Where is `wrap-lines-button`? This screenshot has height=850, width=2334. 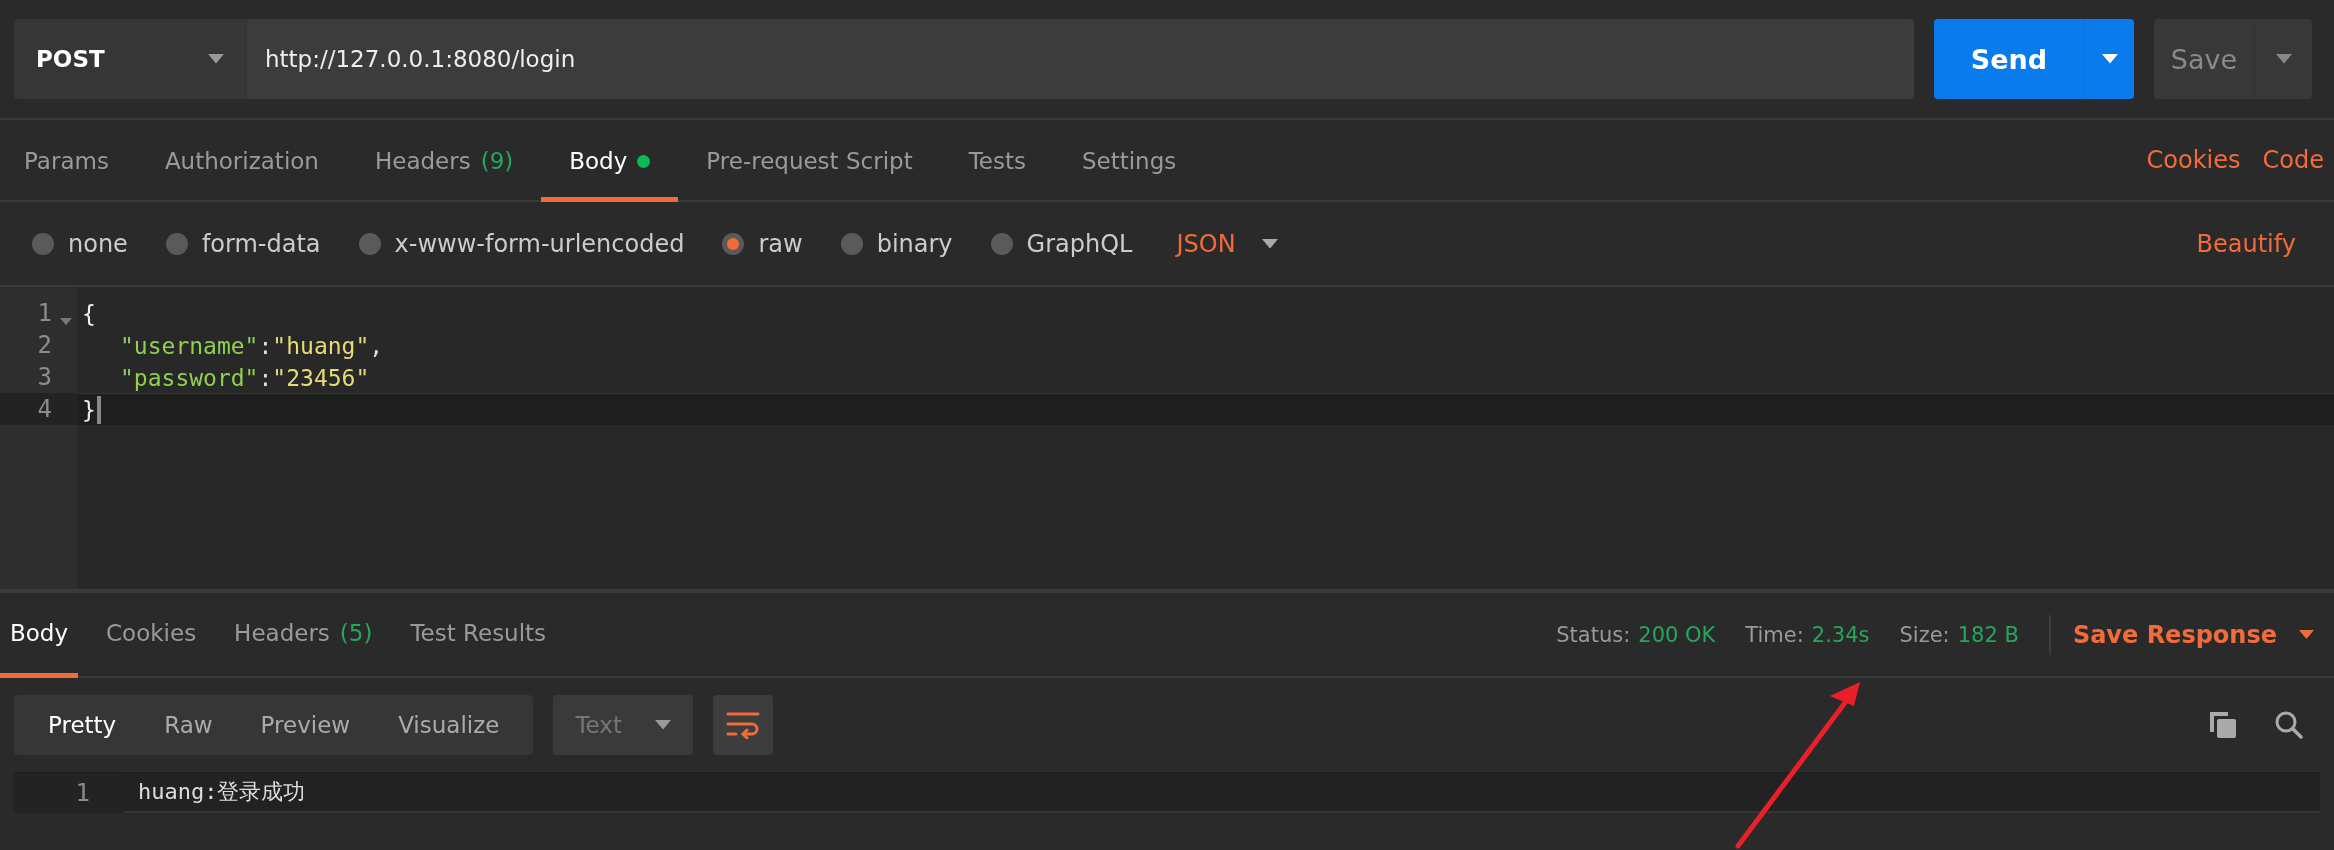 wrap-lines-button is located at coordinates (743, 725).